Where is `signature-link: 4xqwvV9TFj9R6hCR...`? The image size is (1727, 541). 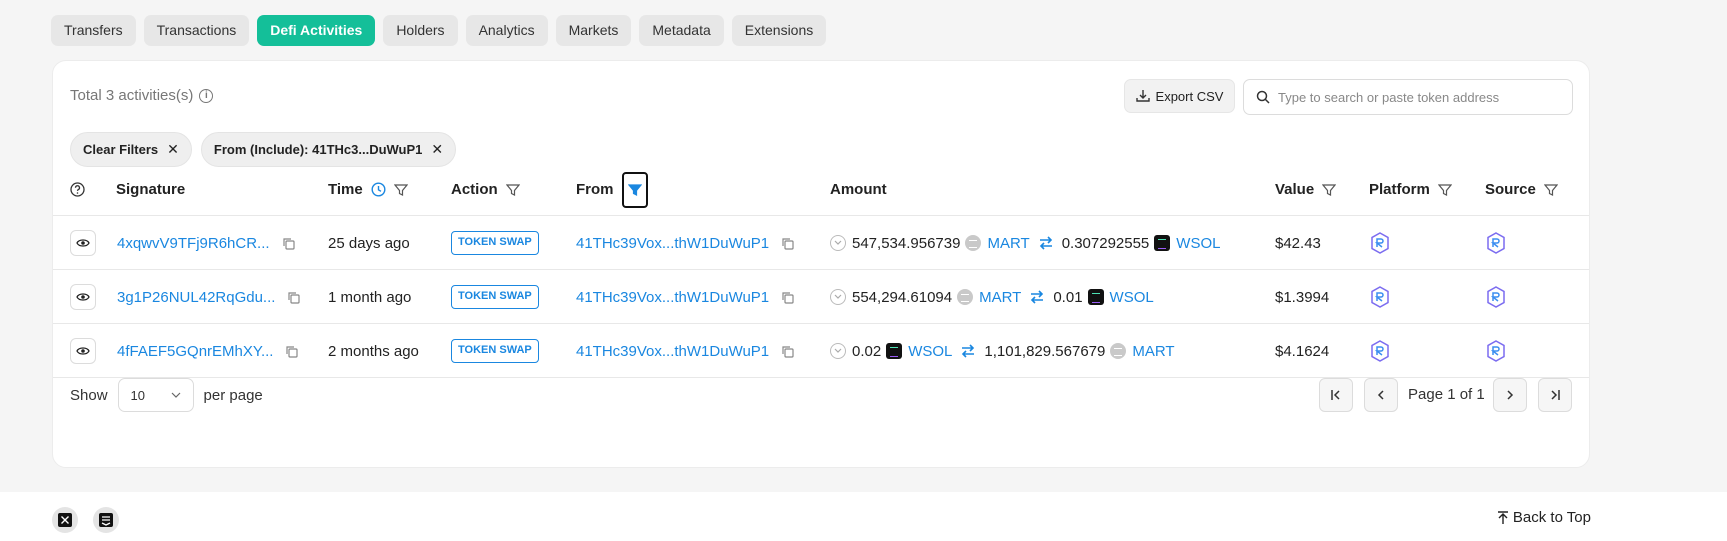
signature-link: 4xqwvV9TFj9R6hCR... is located at coordinates (193, 243).